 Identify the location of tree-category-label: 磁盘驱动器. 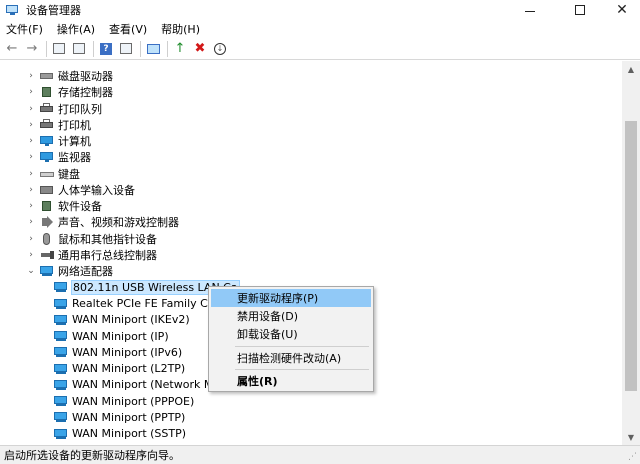
(85, 76).